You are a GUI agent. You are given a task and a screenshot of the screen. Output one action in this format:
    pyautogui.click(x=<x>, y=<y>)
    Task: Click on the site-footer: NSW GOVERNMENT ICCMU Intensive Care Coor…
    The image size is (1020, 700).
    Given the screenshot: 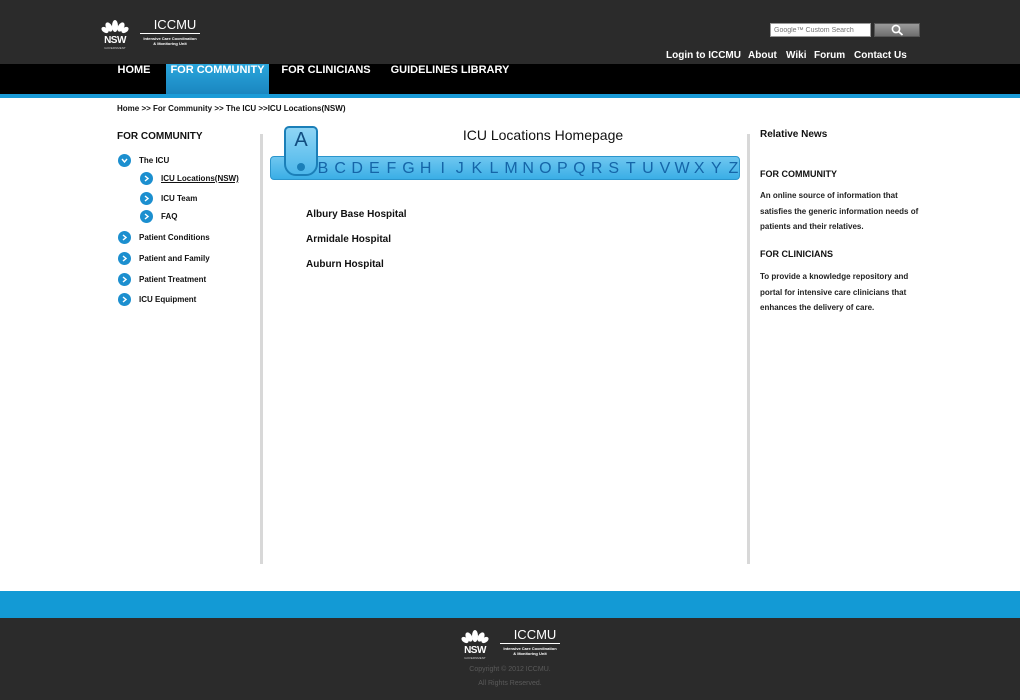 What is the action you would take?
    pyautogui.click(x=510, y=659)
    